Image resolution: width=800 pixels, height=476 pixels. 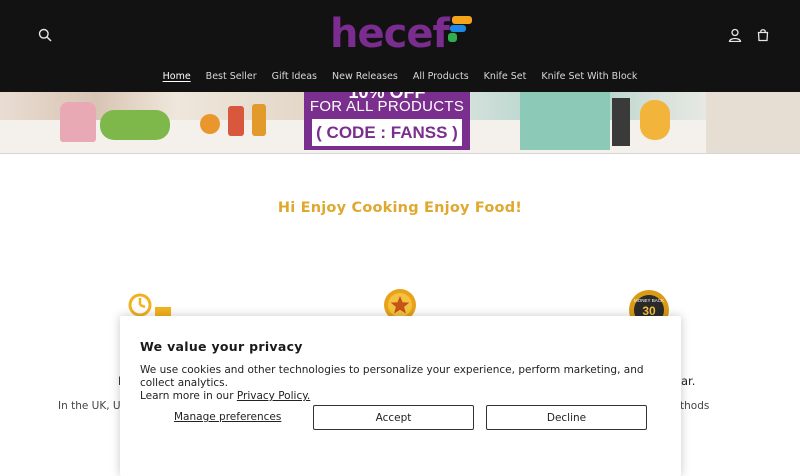 I want to click on privacy-policy-link: Privacy Policy., so click(x=273, y=396).